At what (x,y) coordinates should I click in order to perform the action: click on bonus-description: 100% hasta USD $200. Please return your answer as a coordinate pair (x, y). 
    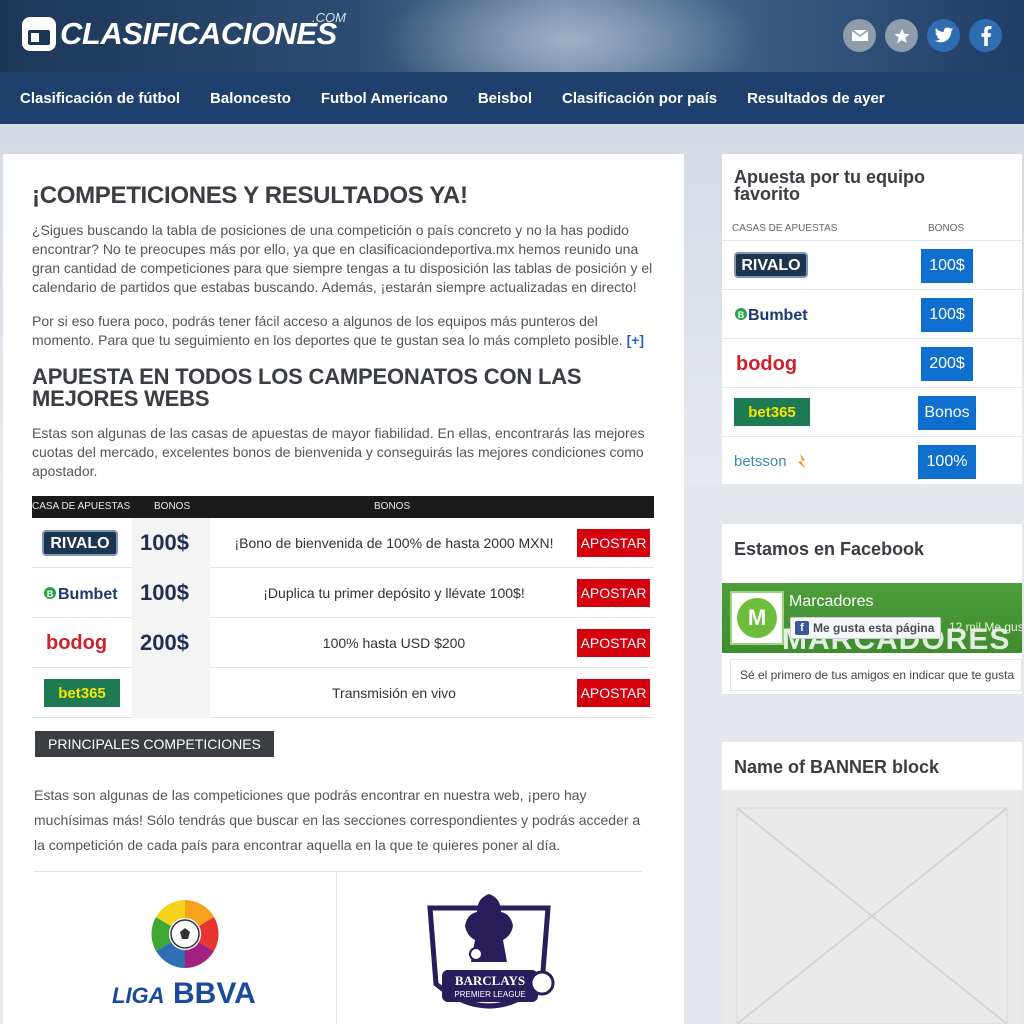
    Looking at the image, I should click on (394, 643).